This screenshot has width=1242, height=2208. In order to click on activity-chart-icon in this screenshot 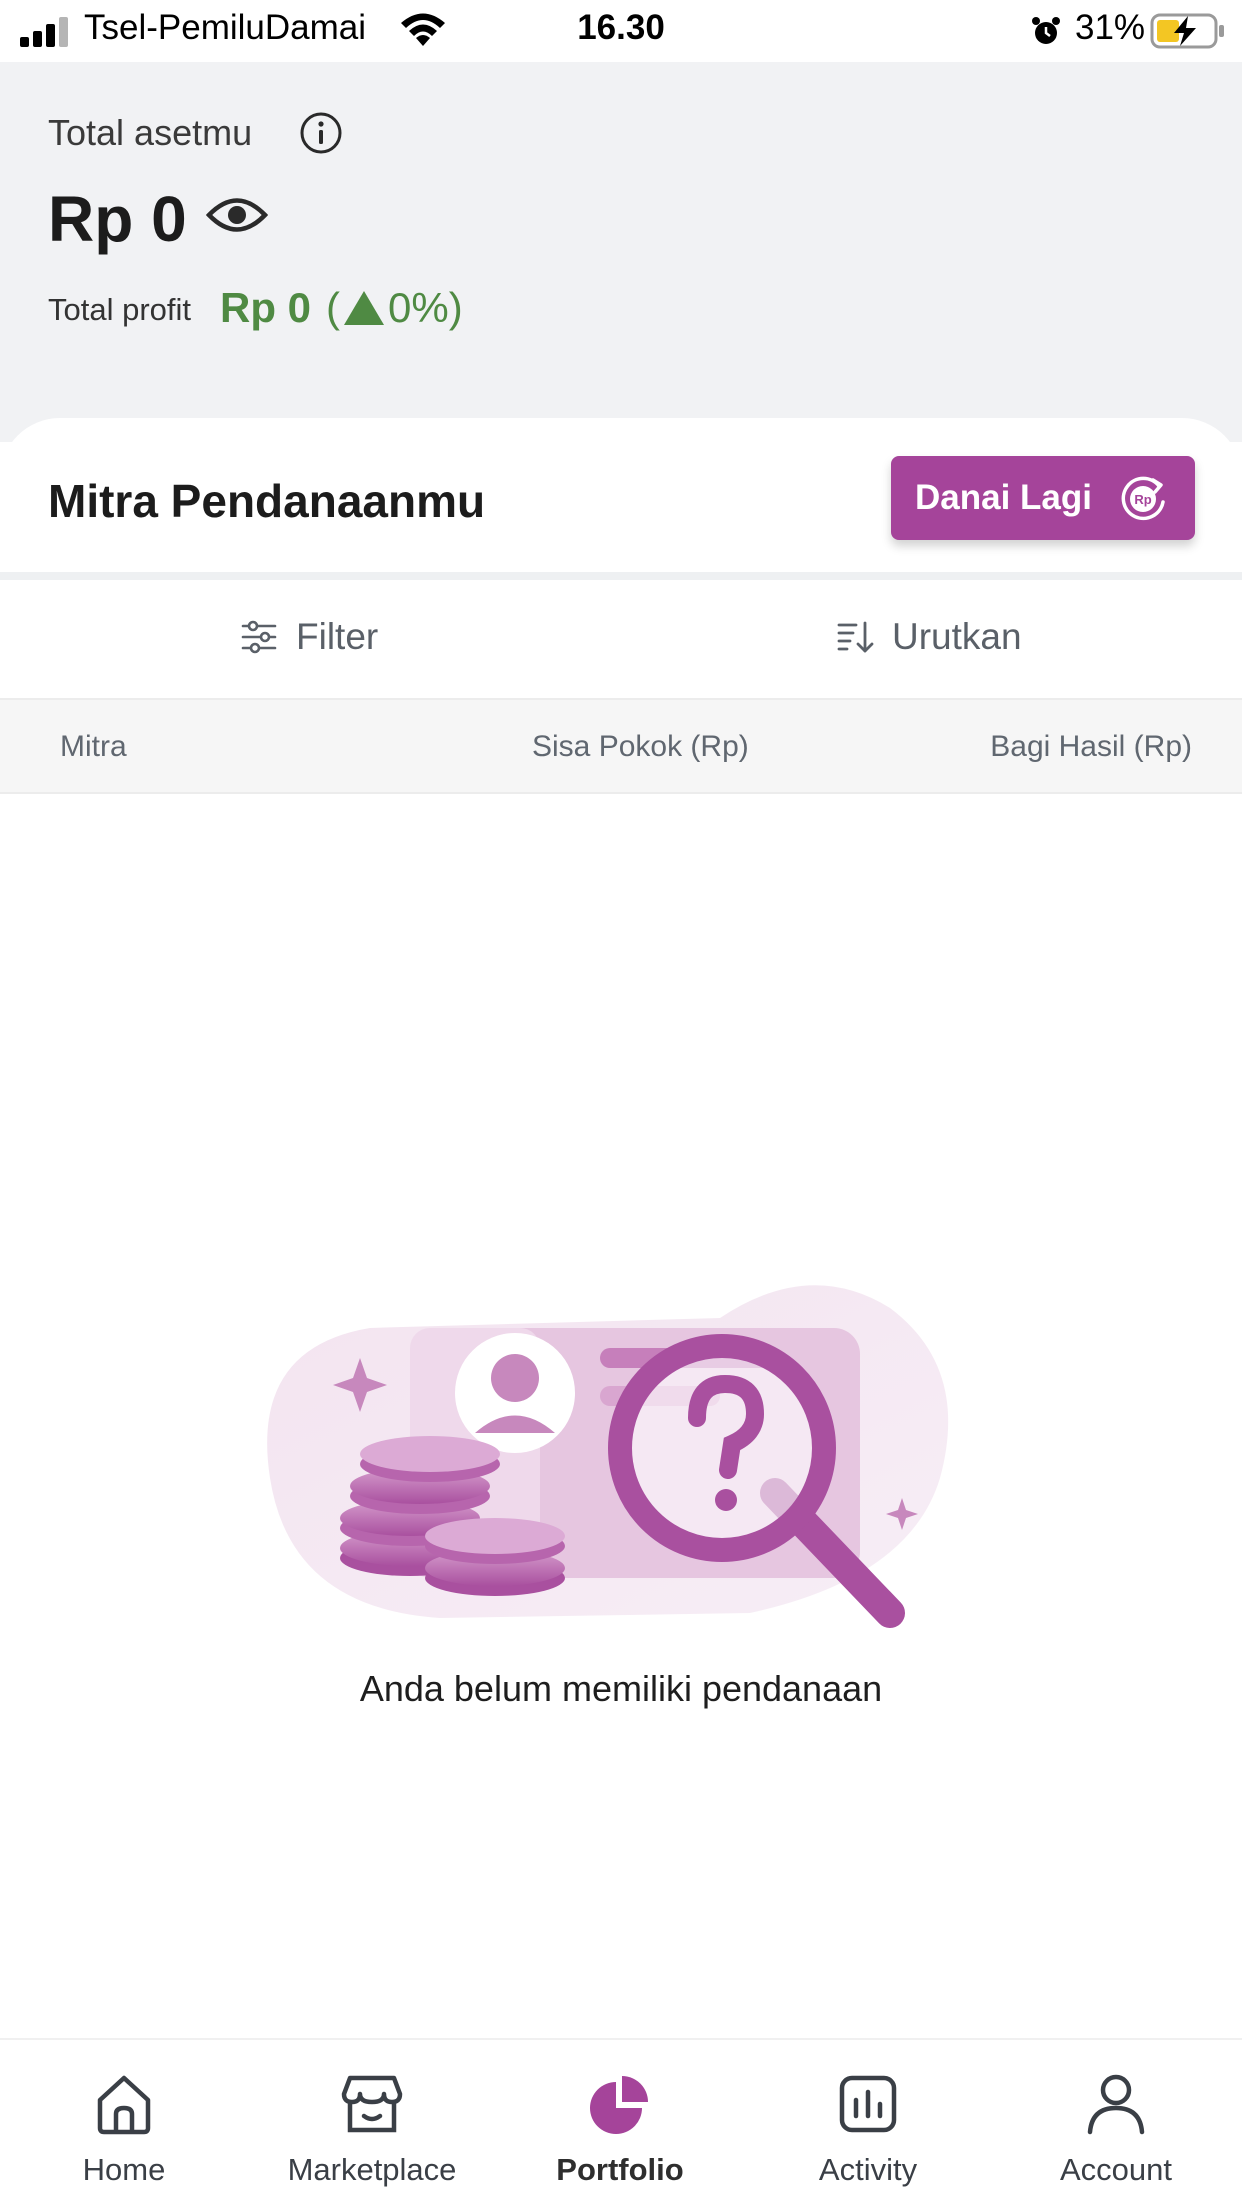, I will do `click(868, 2104)`.